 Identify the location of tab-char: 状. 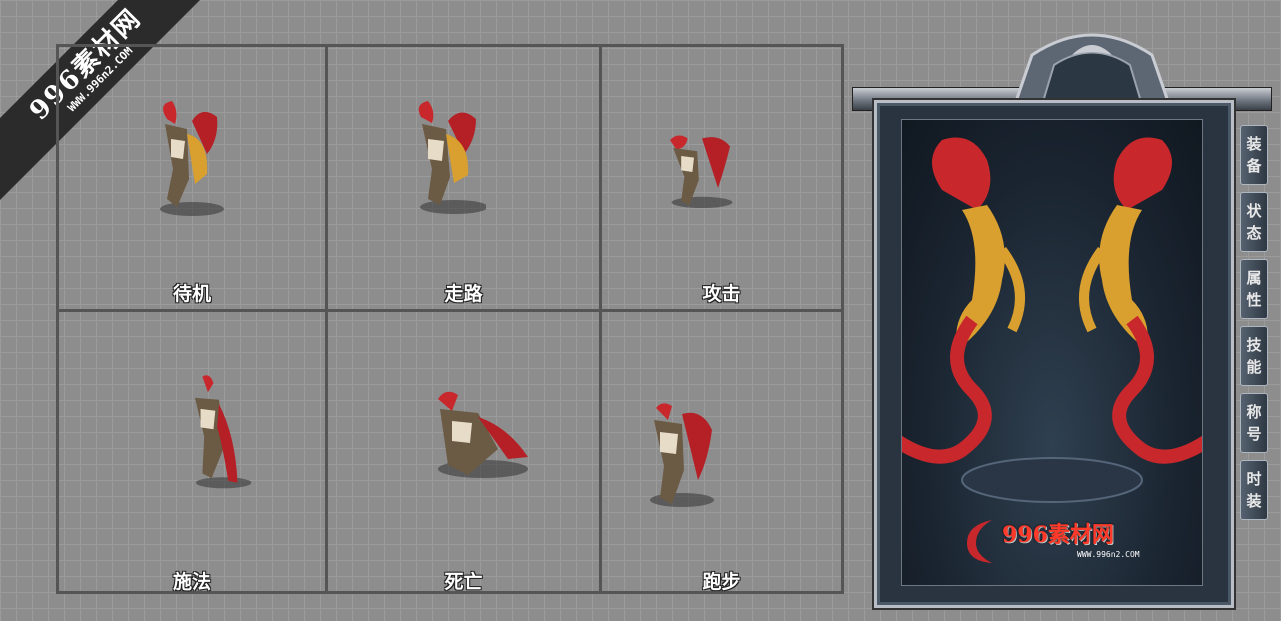
(1254, 211).